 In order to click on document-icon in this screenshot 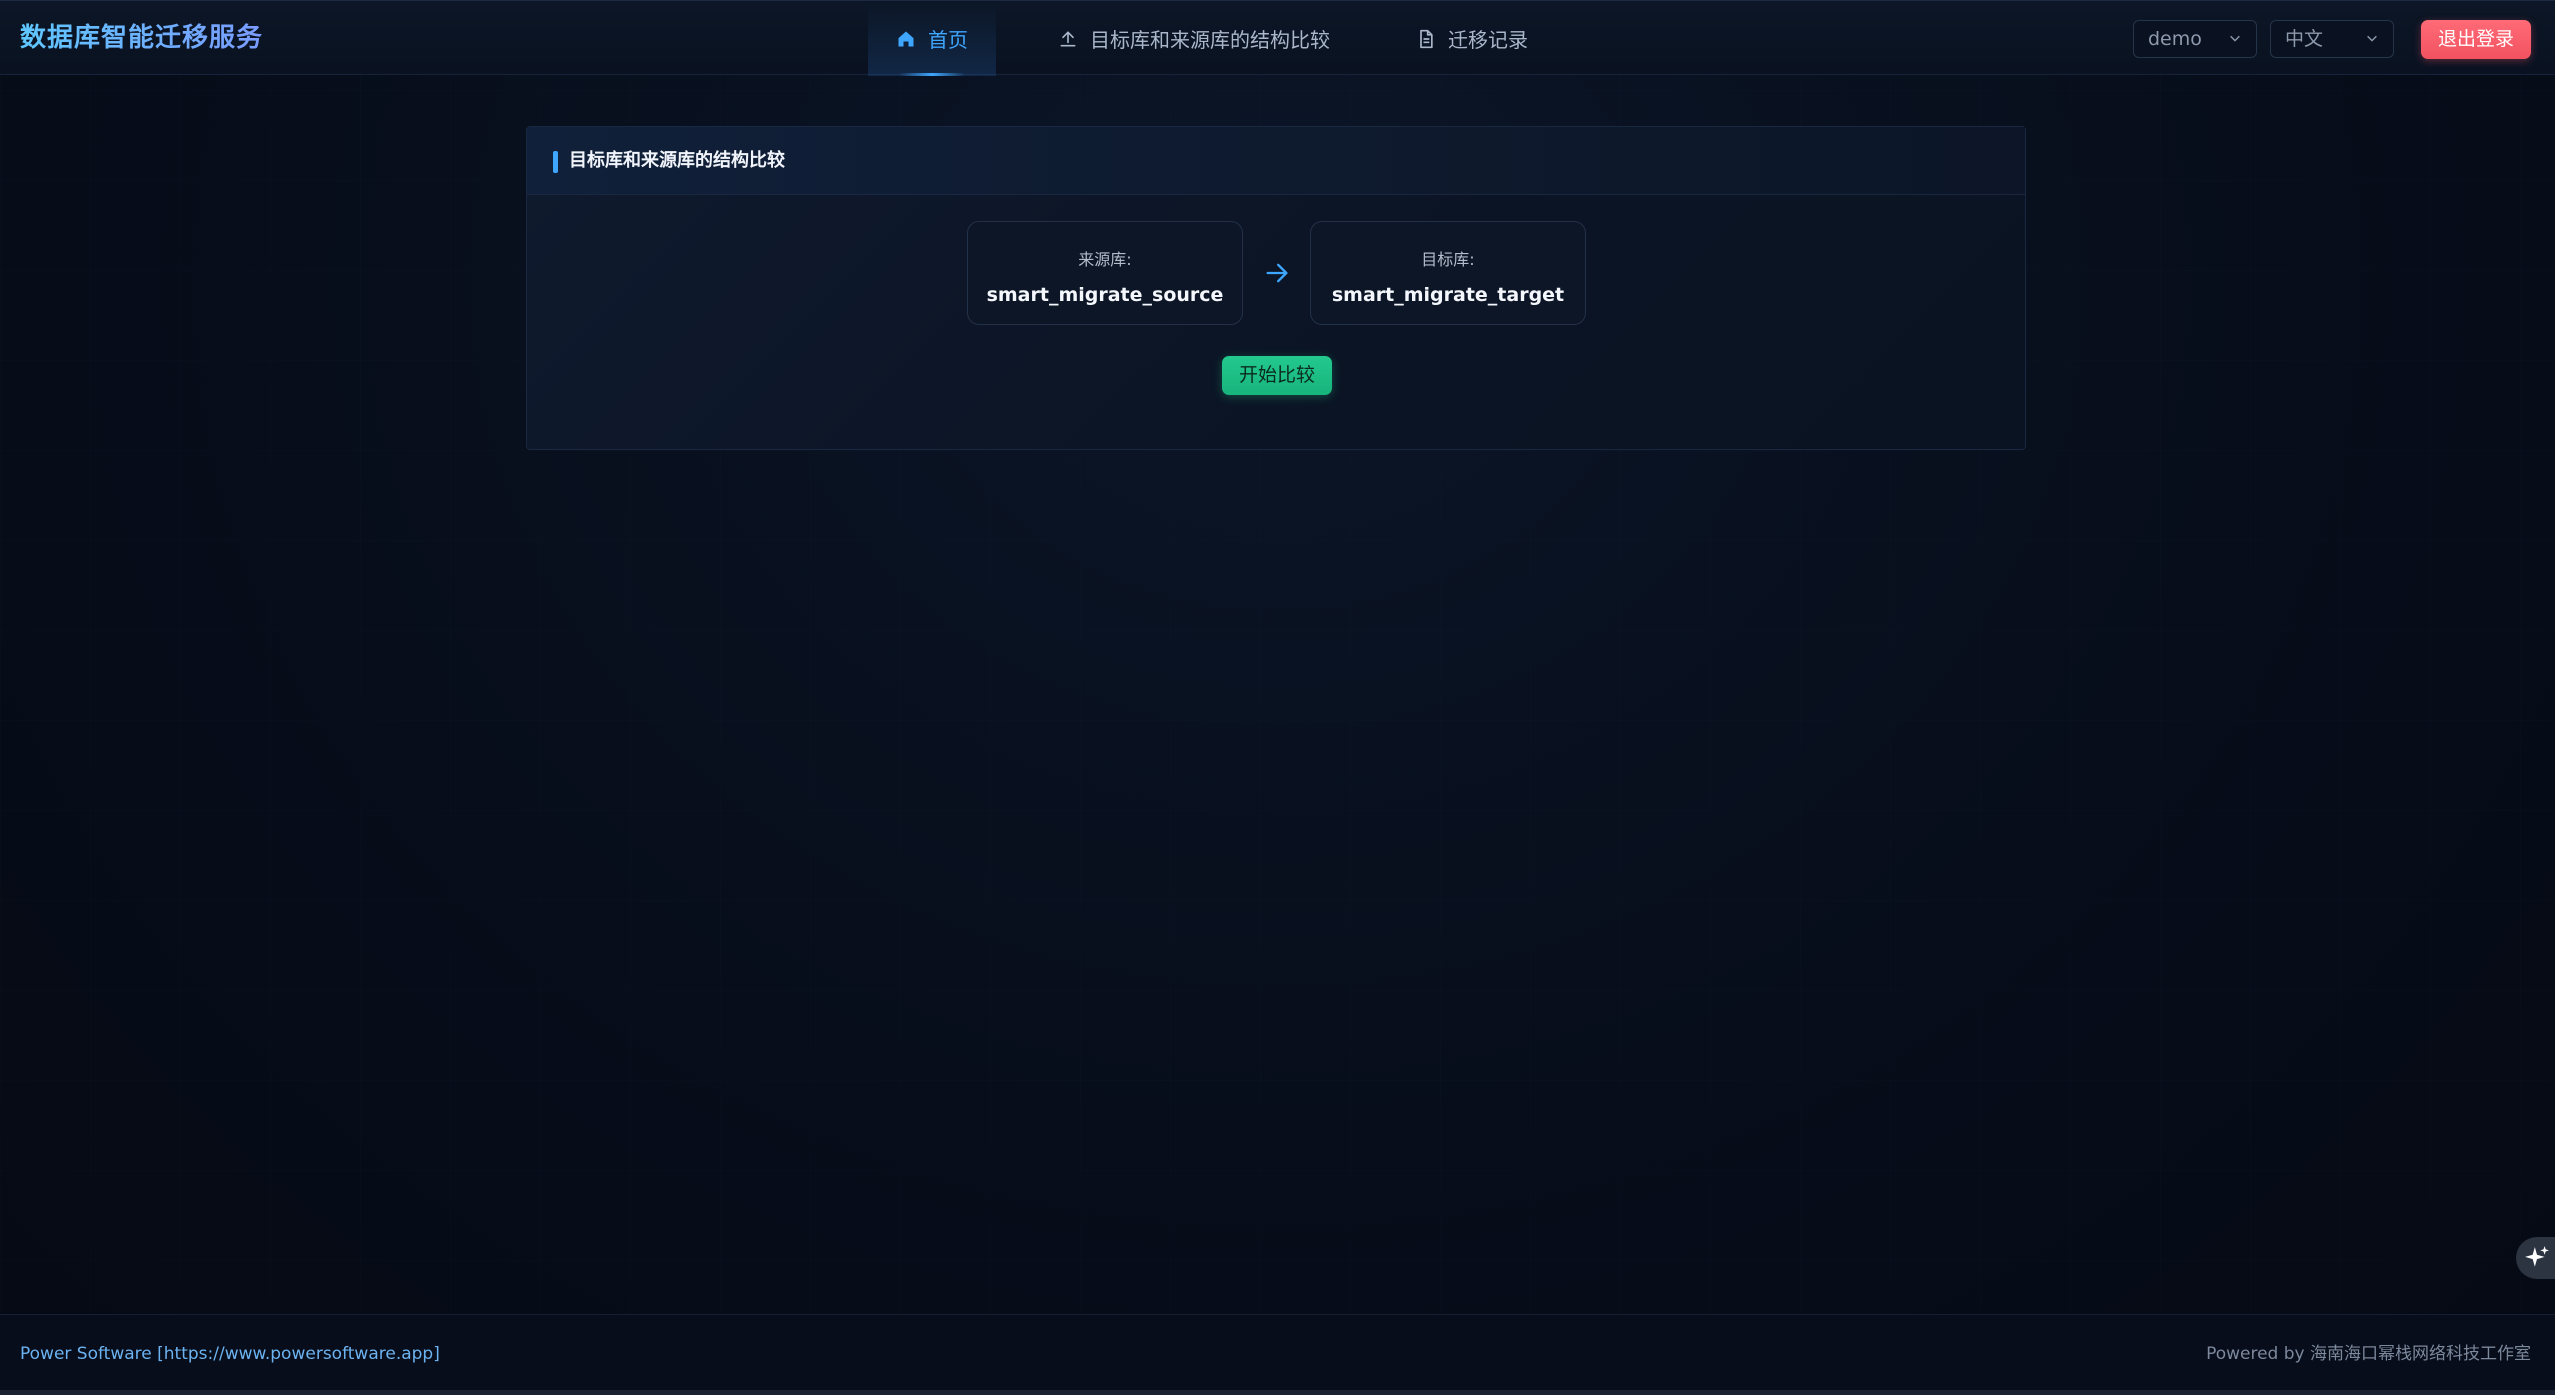, I will do `click(1426, 39)`.